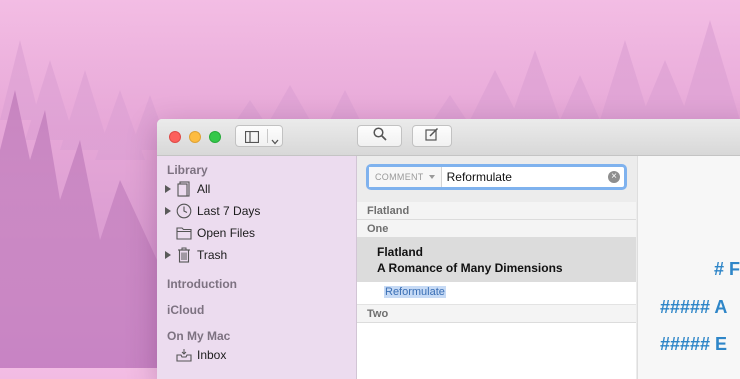 The height and width of the screenshot is (379, 740). Describe the element at coordinates (204, 189) in the screenshot. I see `sidebar-item-label: All` at that location.